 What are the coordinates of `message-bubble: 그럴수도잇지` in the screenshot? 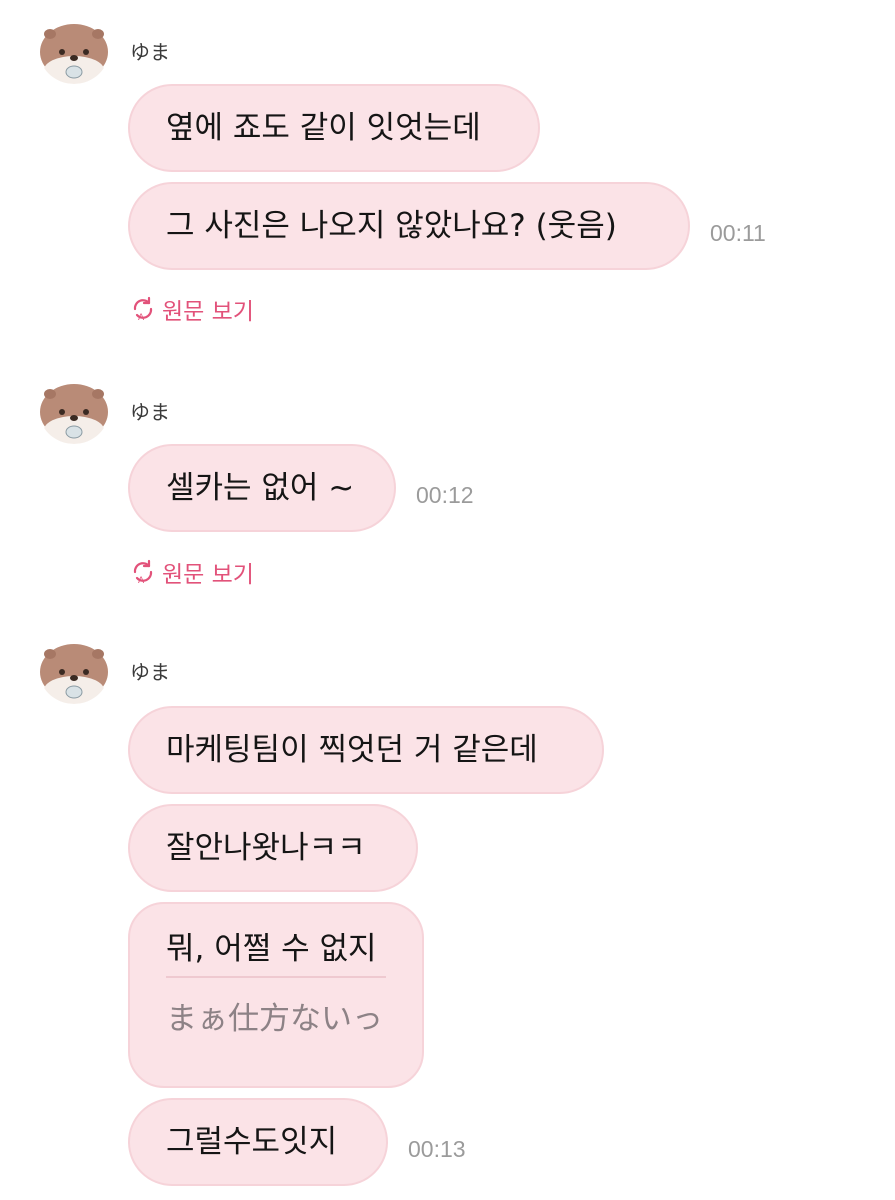 It's located at (258, 1142).